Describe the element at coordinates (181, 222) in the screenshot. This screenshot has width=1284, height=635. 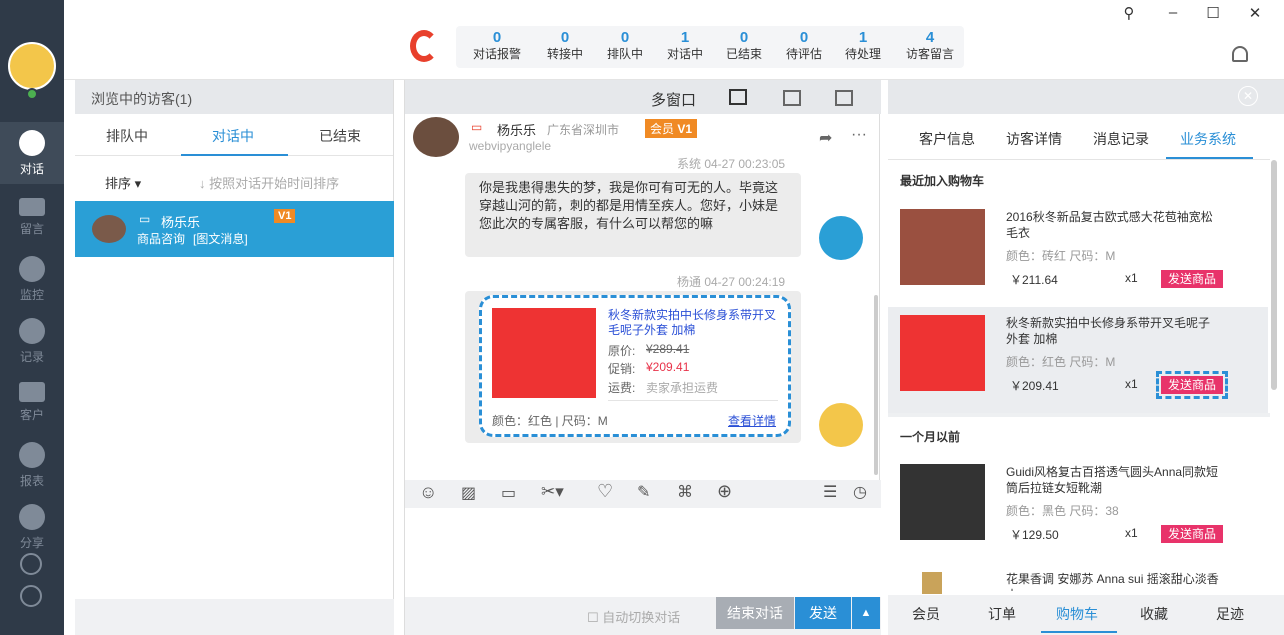
I see `visitor-name: 杨乐乐` at that location.